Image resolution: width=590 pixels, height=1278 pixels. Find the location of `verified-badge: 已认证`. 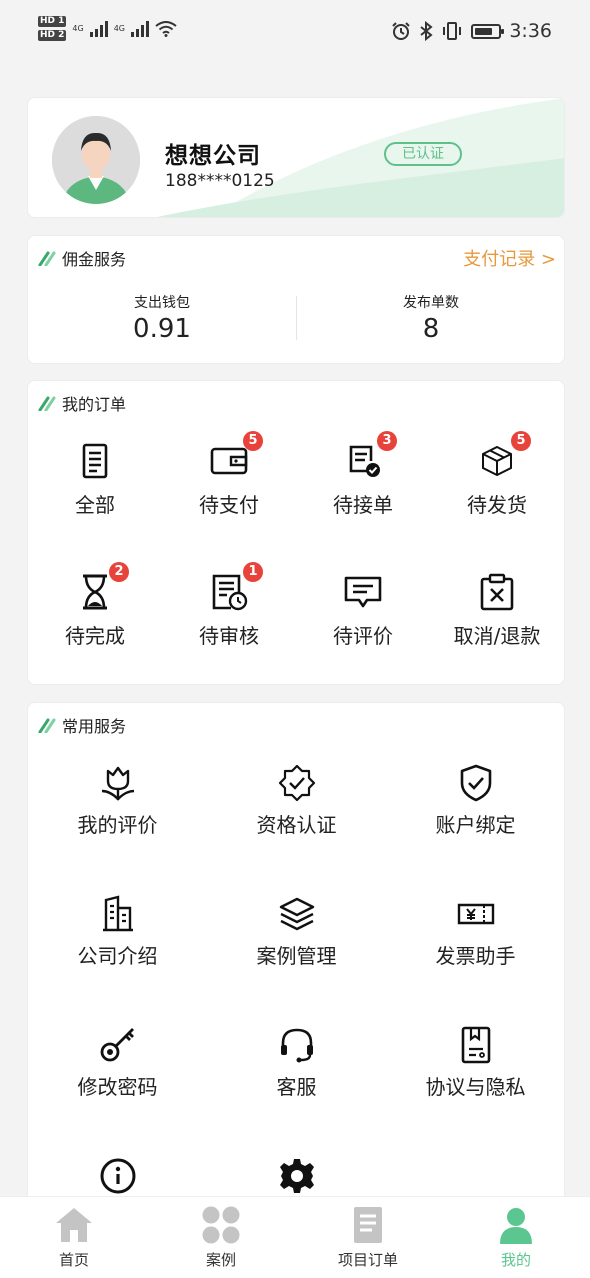

verified-badge: 已认证 is located at coordinates (423, 154).